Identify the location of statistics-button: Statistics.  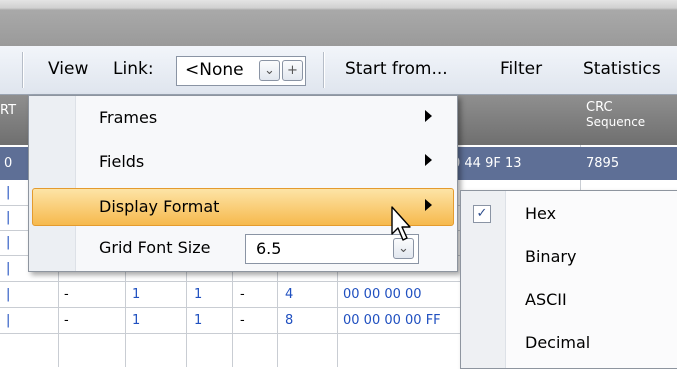
(622, 69).